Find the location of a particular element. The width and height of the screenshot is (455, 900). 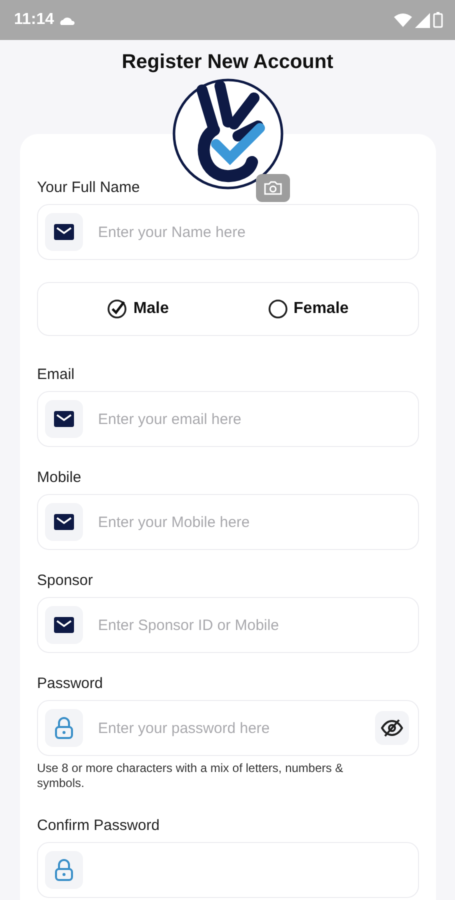

field-label: Sponsor is located at coordinates (65, 580).